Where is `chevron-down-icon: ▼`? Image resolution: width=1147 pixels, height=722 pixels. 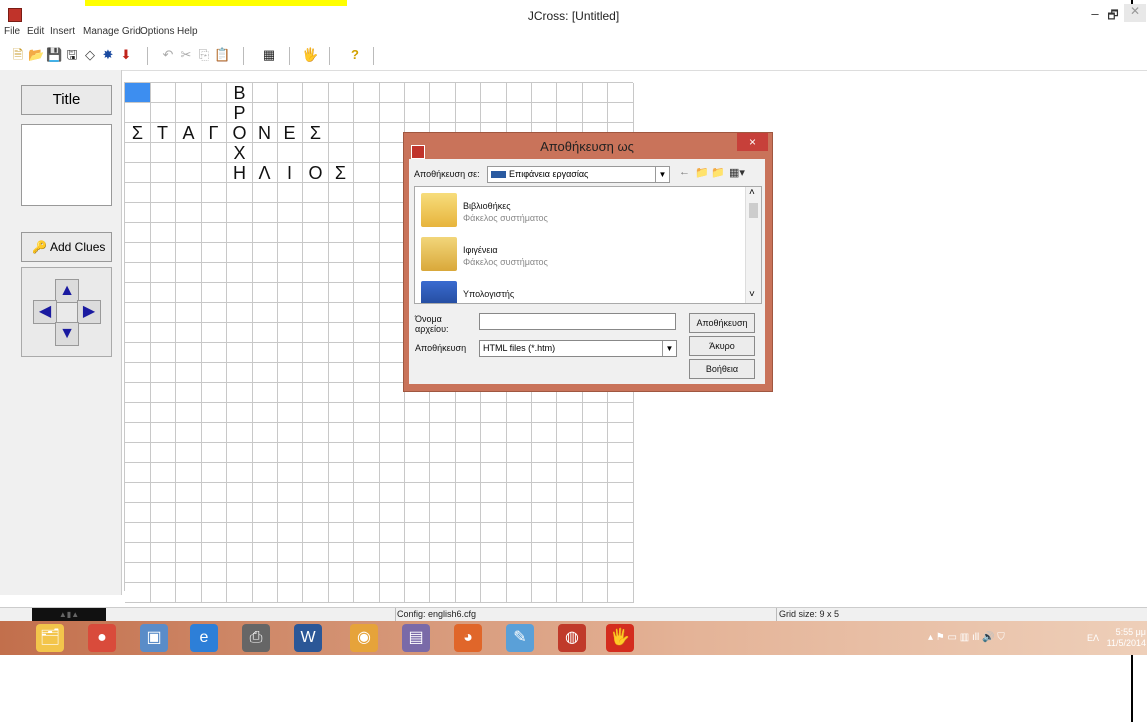
chevron-down-icon: ▼ is located at coordinates (669, 348).